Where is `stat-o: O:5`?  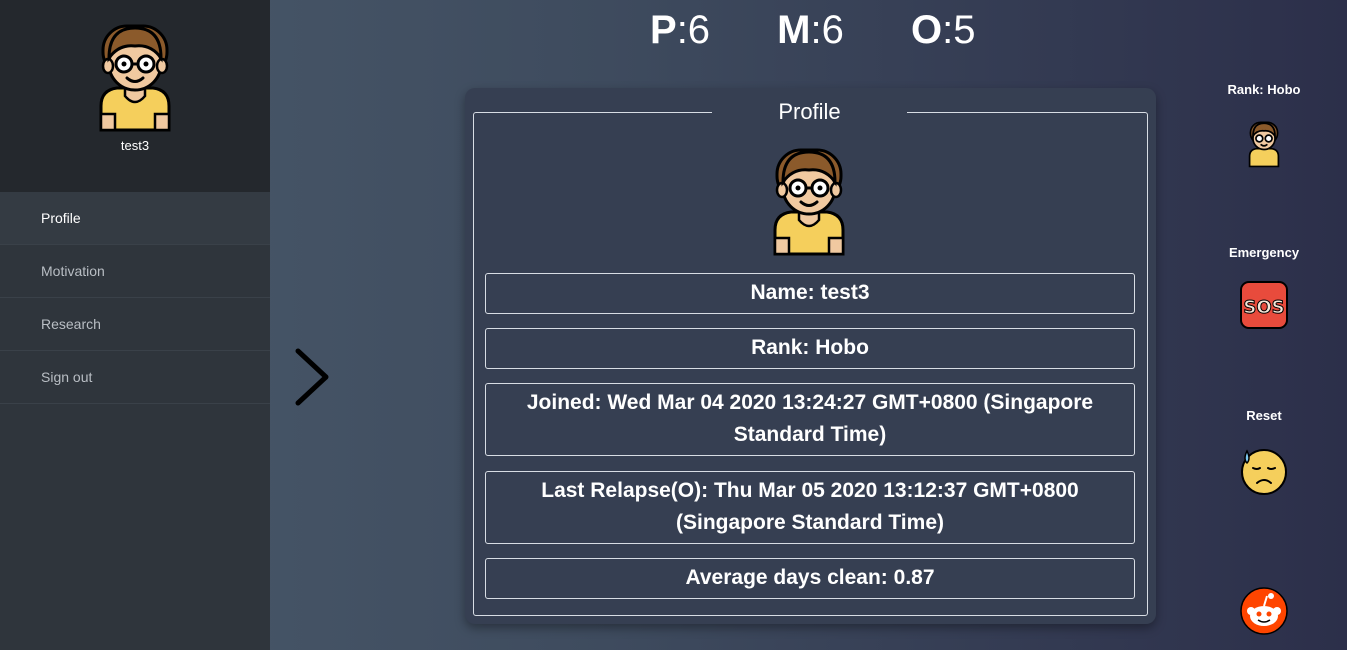 stat-o: O:5 is located at coordinates (943, 30).